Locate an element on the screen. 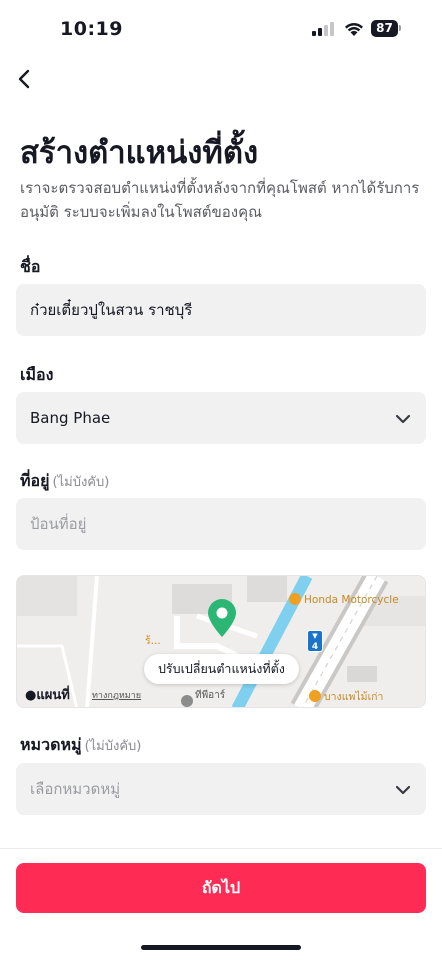 The image size is (442, 960). city-label: เมือง is located at coordinates (36, 375).